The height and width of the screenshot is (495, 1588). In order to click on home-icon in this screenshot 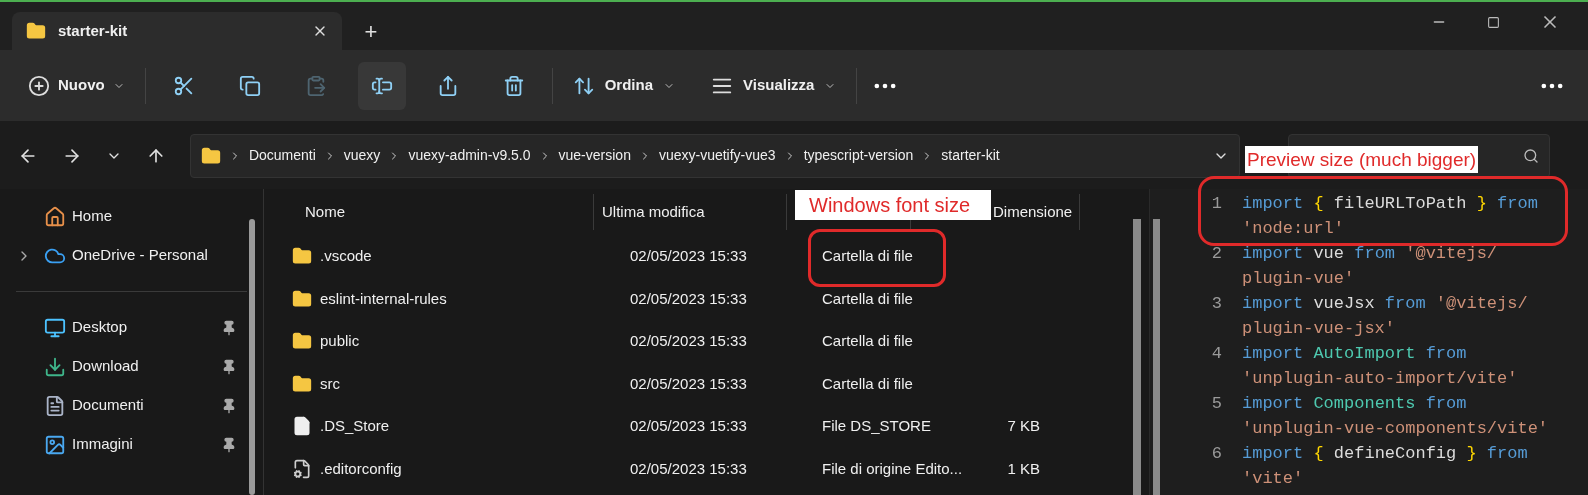, I will do `click(55, 216)`.